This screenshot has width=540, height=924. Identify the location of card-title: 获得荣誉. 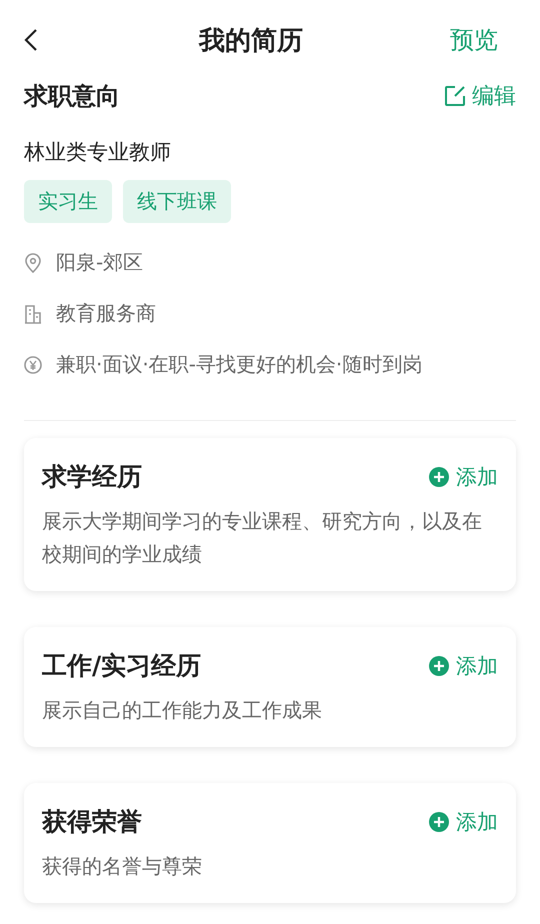
(92, 822).